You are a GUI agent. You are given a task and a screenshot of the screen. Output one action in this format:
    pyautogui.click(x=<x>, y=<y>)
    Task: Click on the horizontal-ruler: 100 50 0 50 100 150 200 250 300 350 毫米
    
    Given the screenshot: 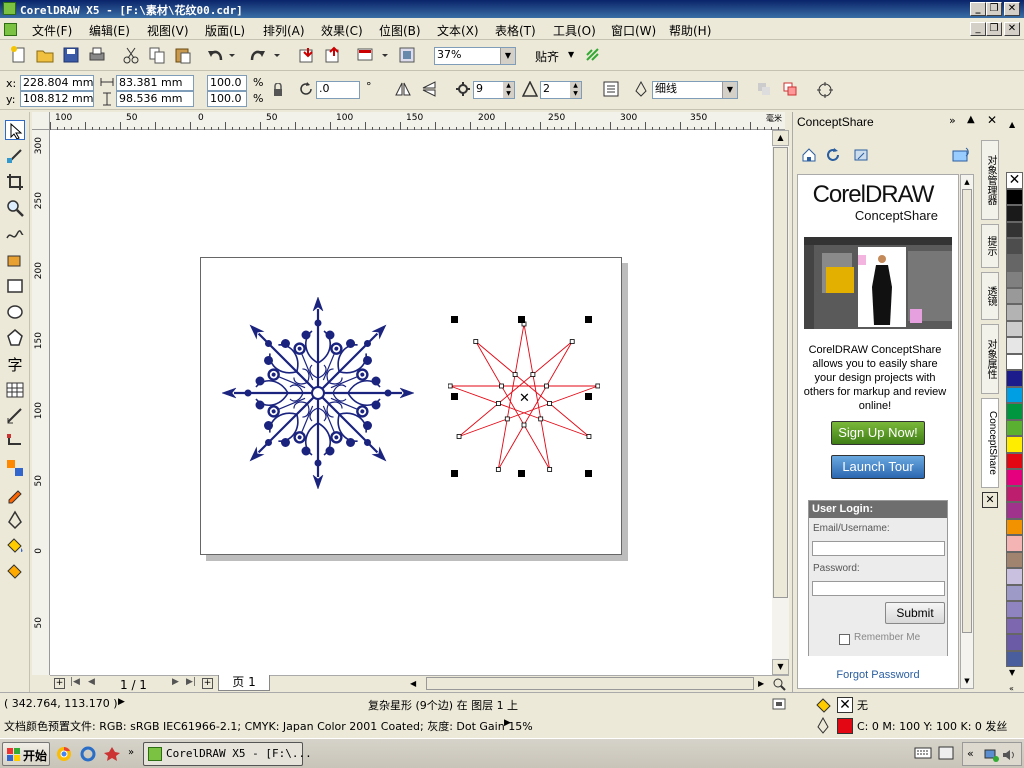 What is the action you would take?
    pyautogui.click(x=417, y=121)
    